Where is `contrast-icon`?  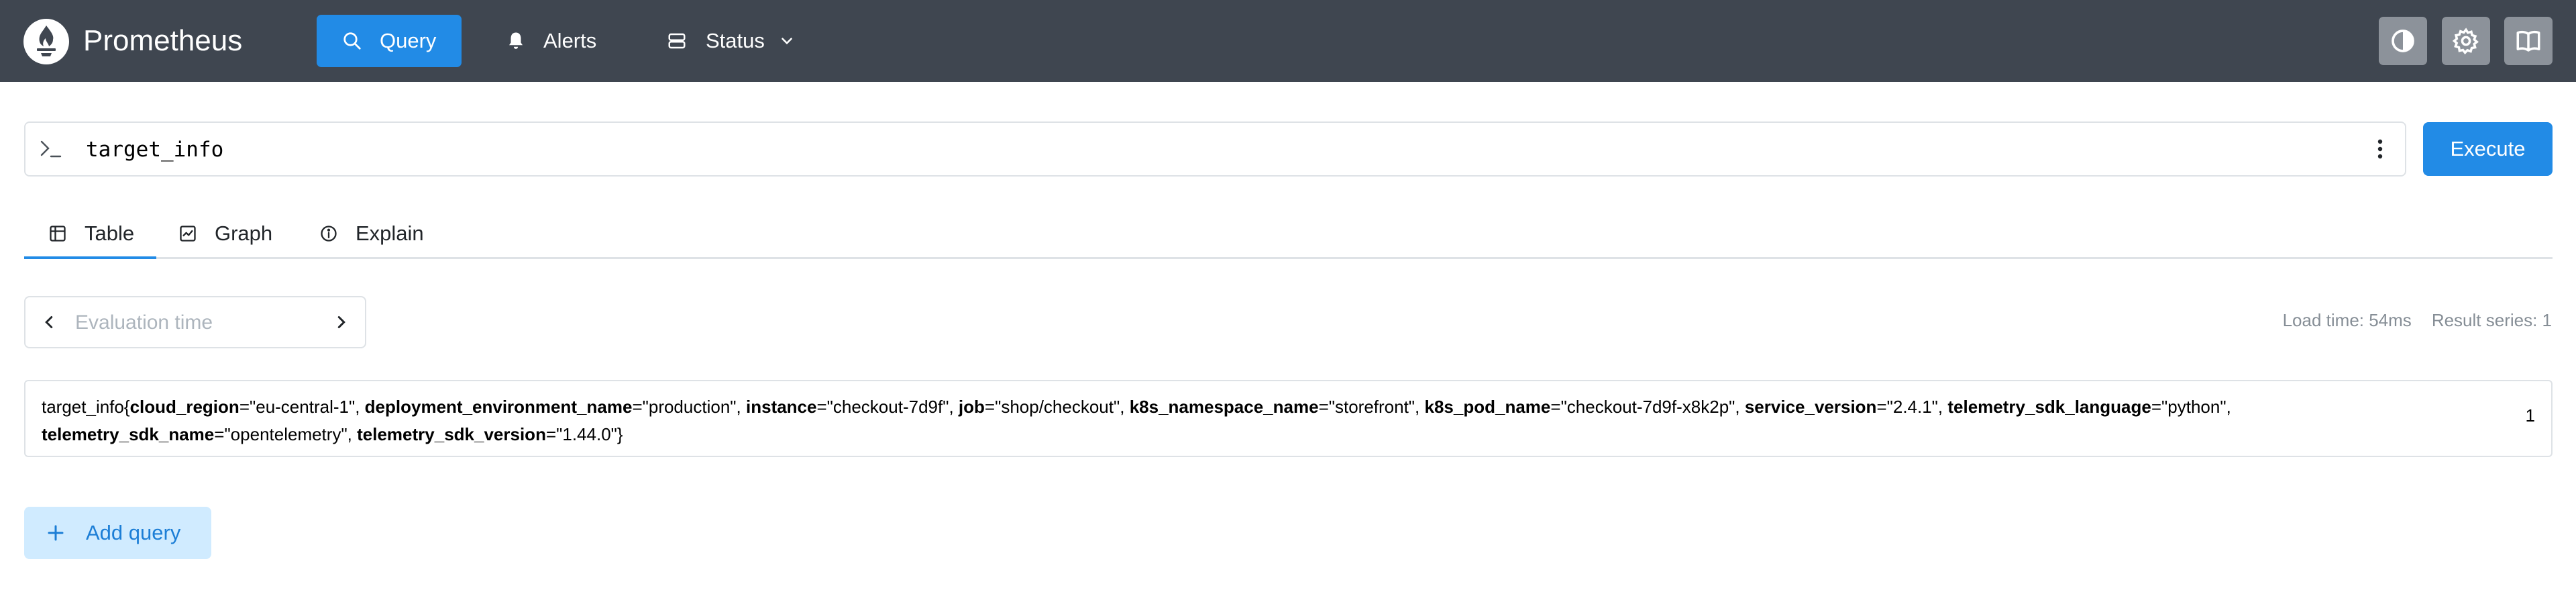 contrast-icon is located at coordinates (2403, 41).